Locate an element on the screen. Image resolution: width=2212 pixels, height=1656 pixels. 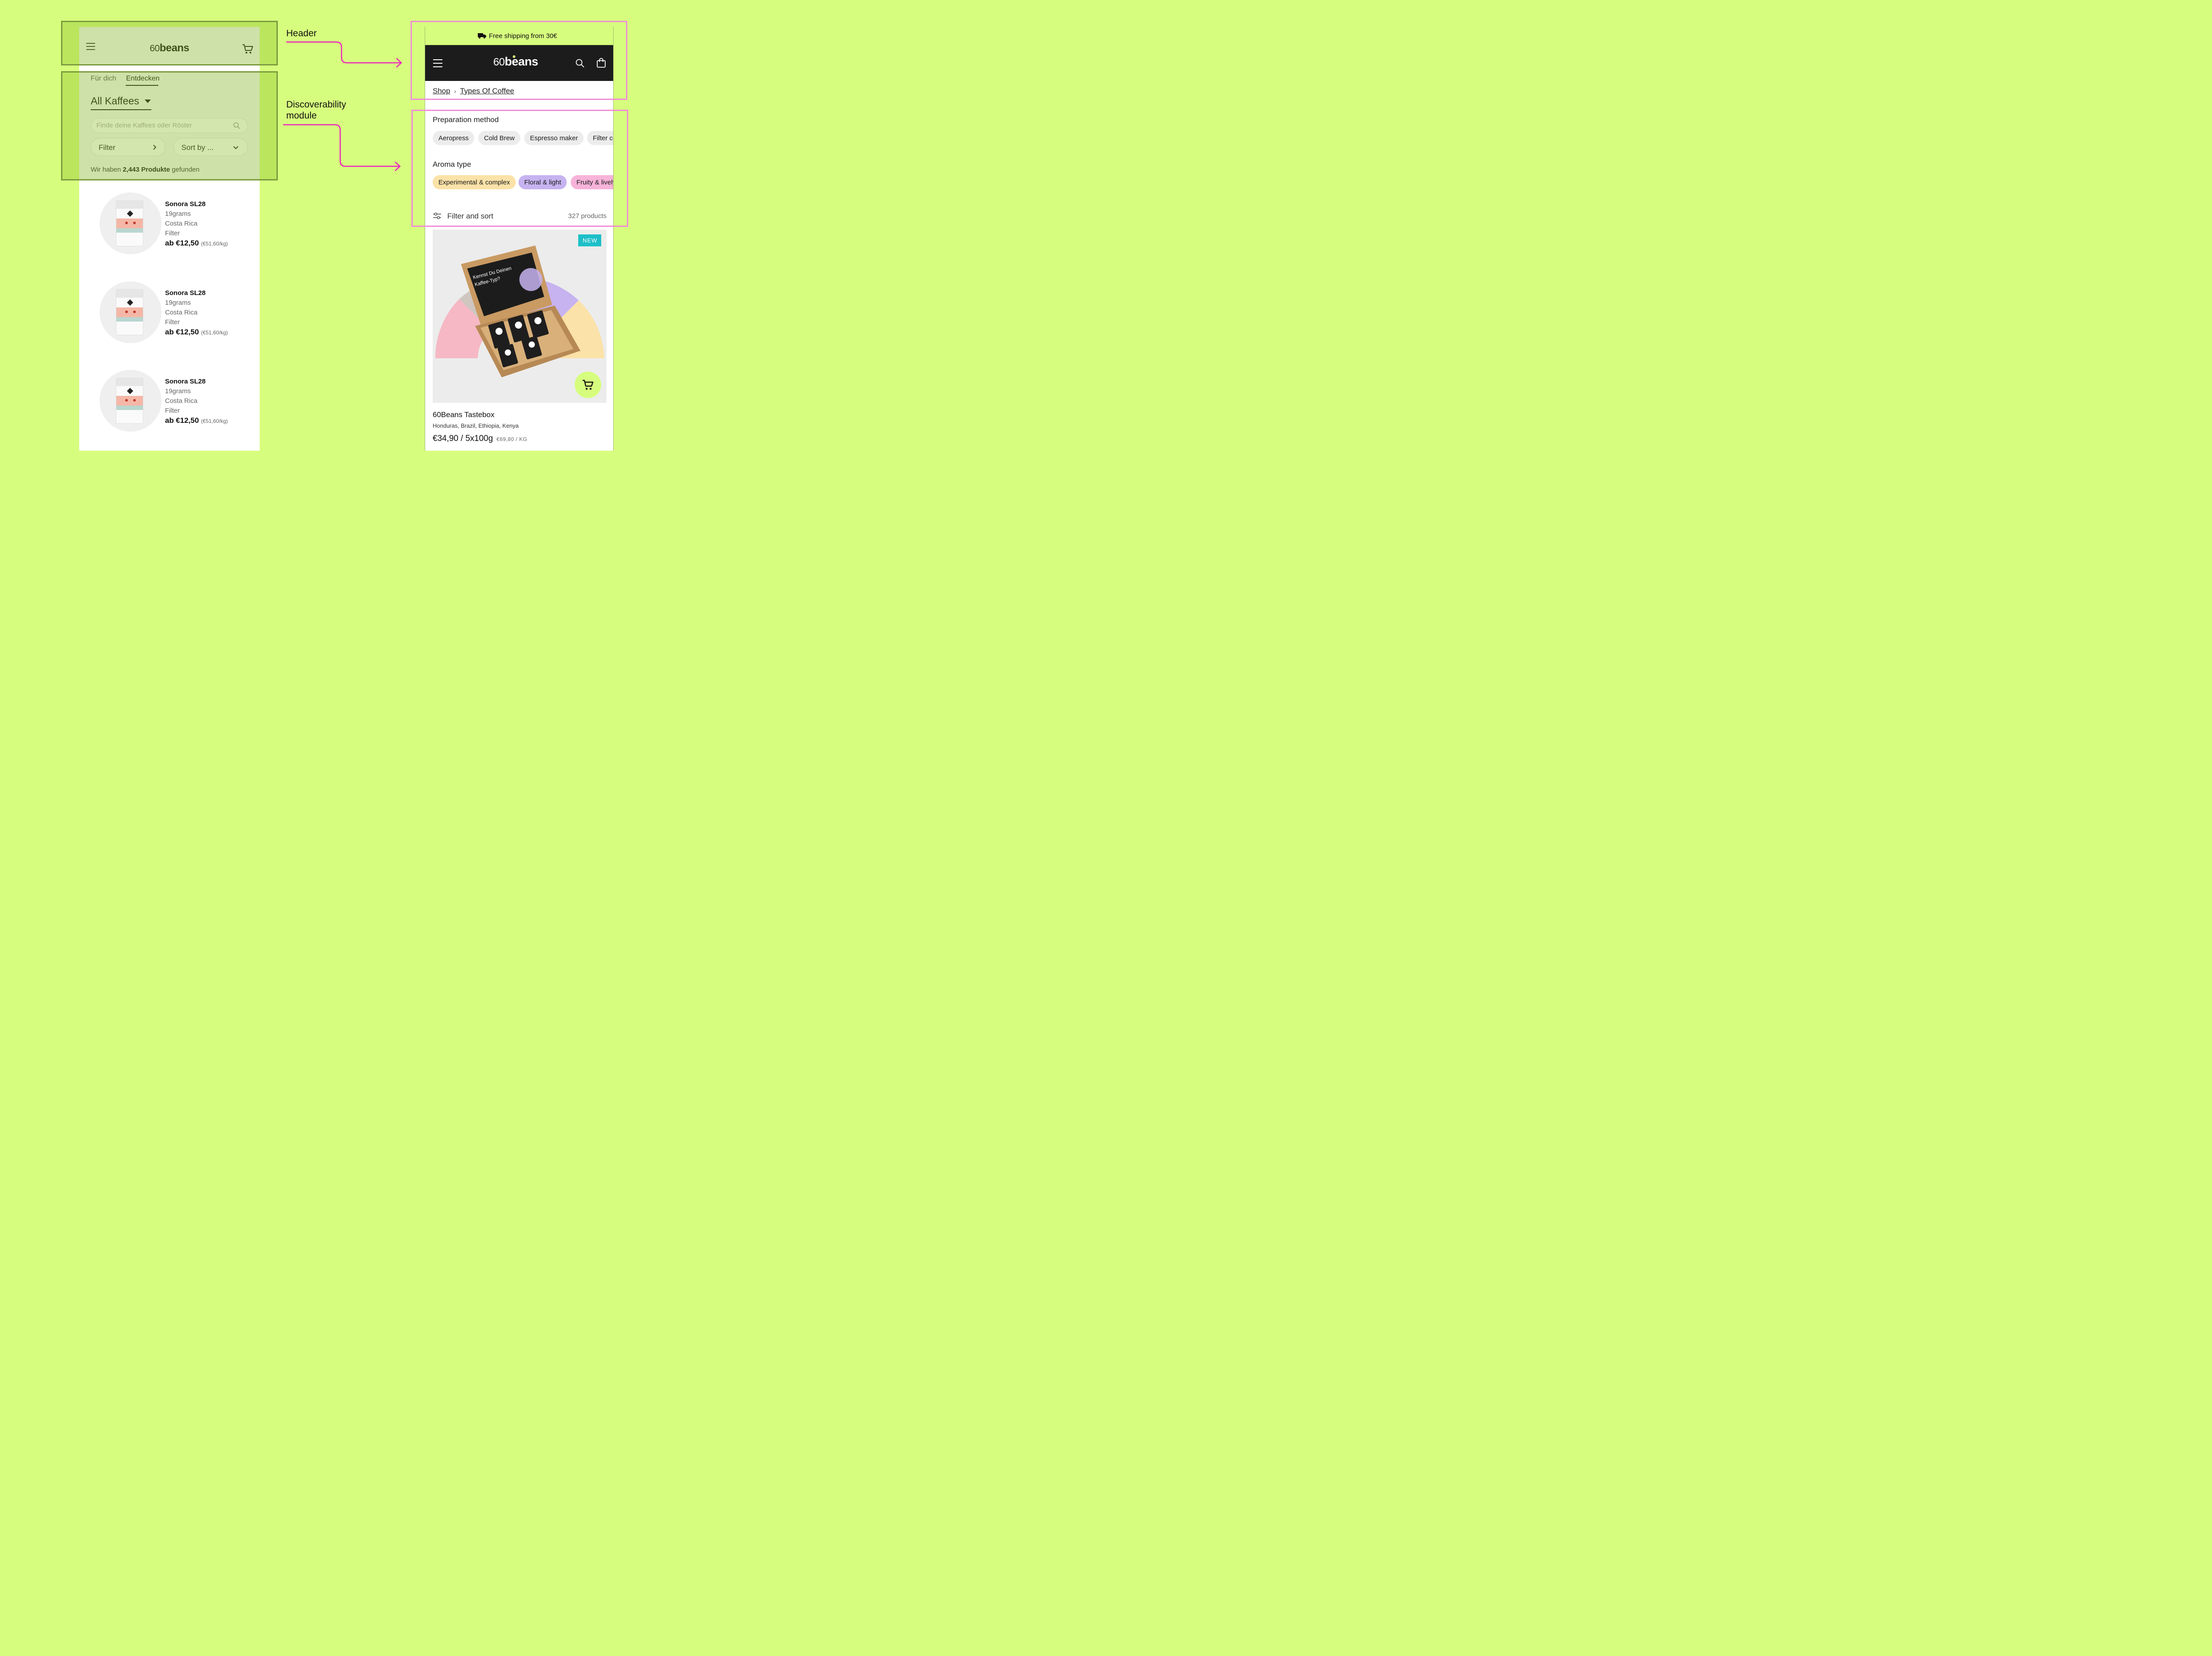
cart-icon is located at coordinates (588, 385).